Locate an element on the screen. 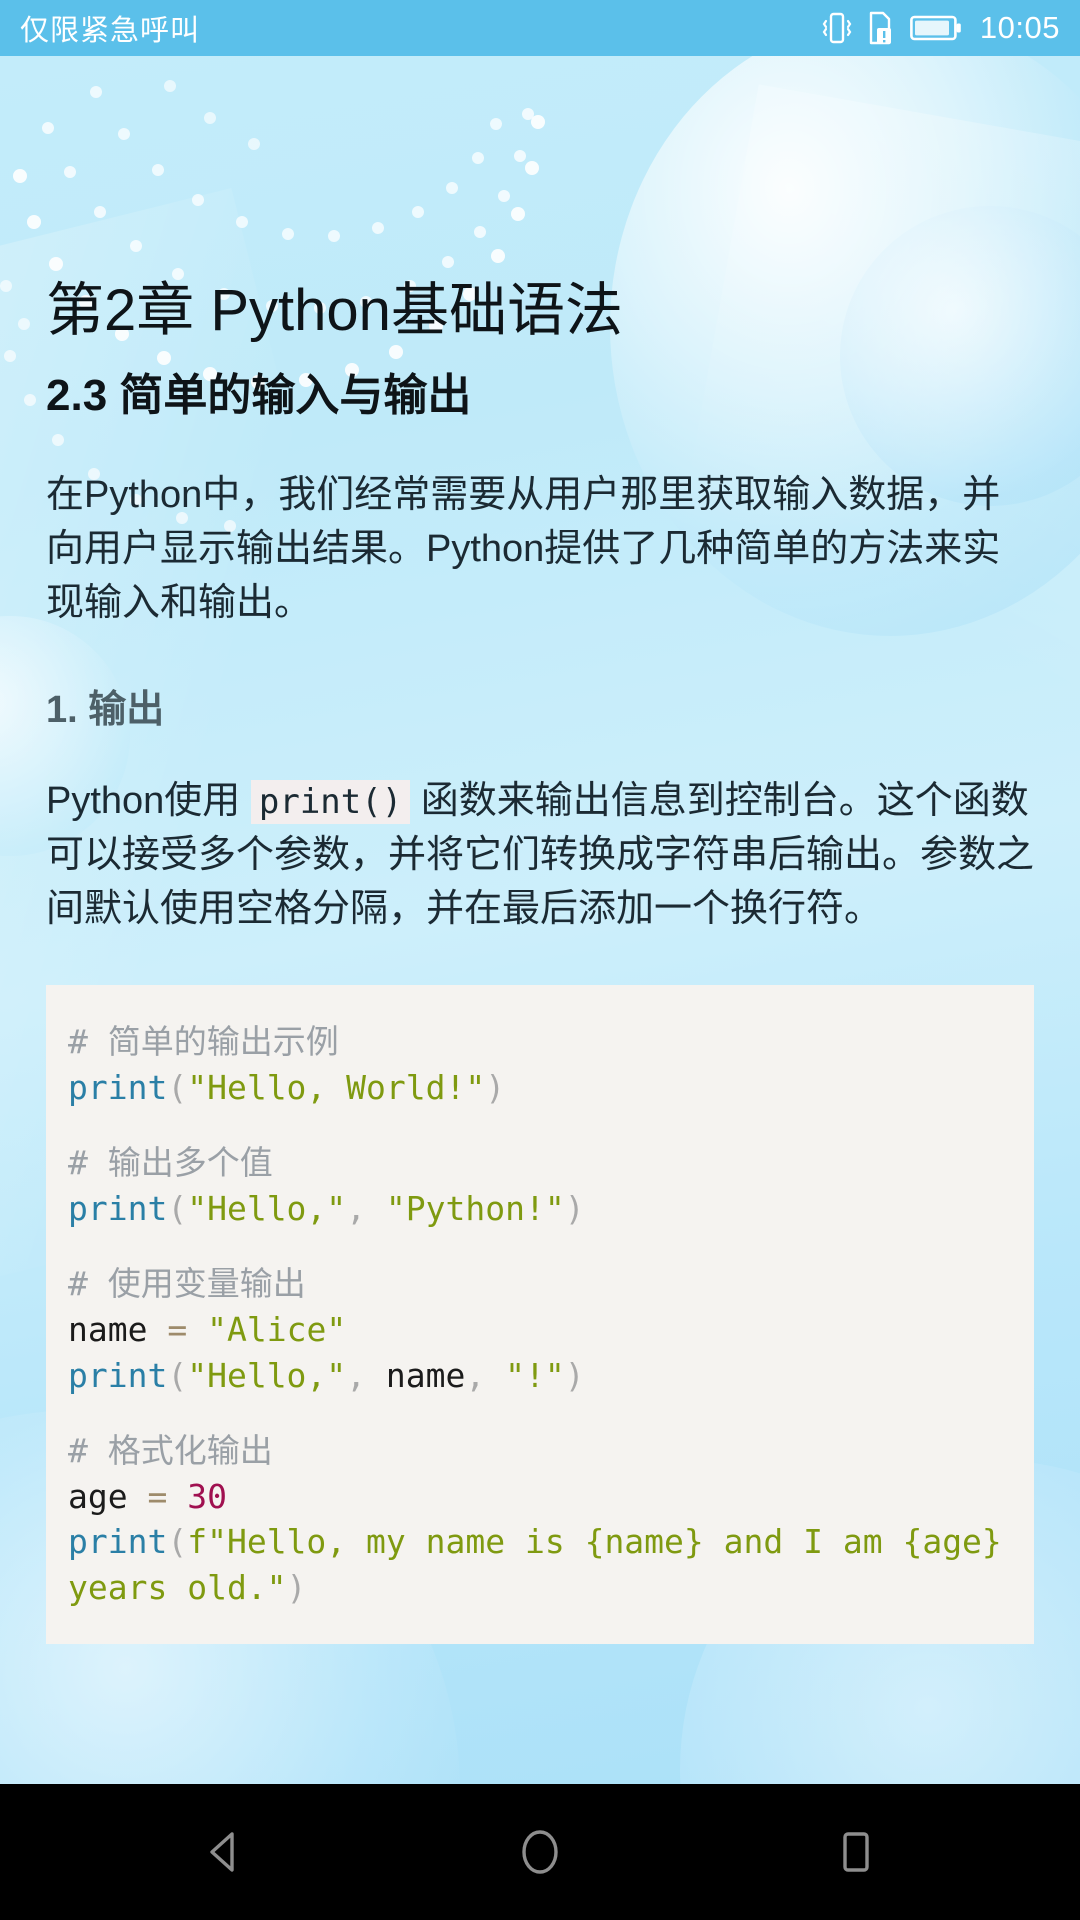 This screenshot has width=1080, height=1920. code-group: # 输出多个值 print("Hello,", "Python!") is located at coordinates (326, 1185).